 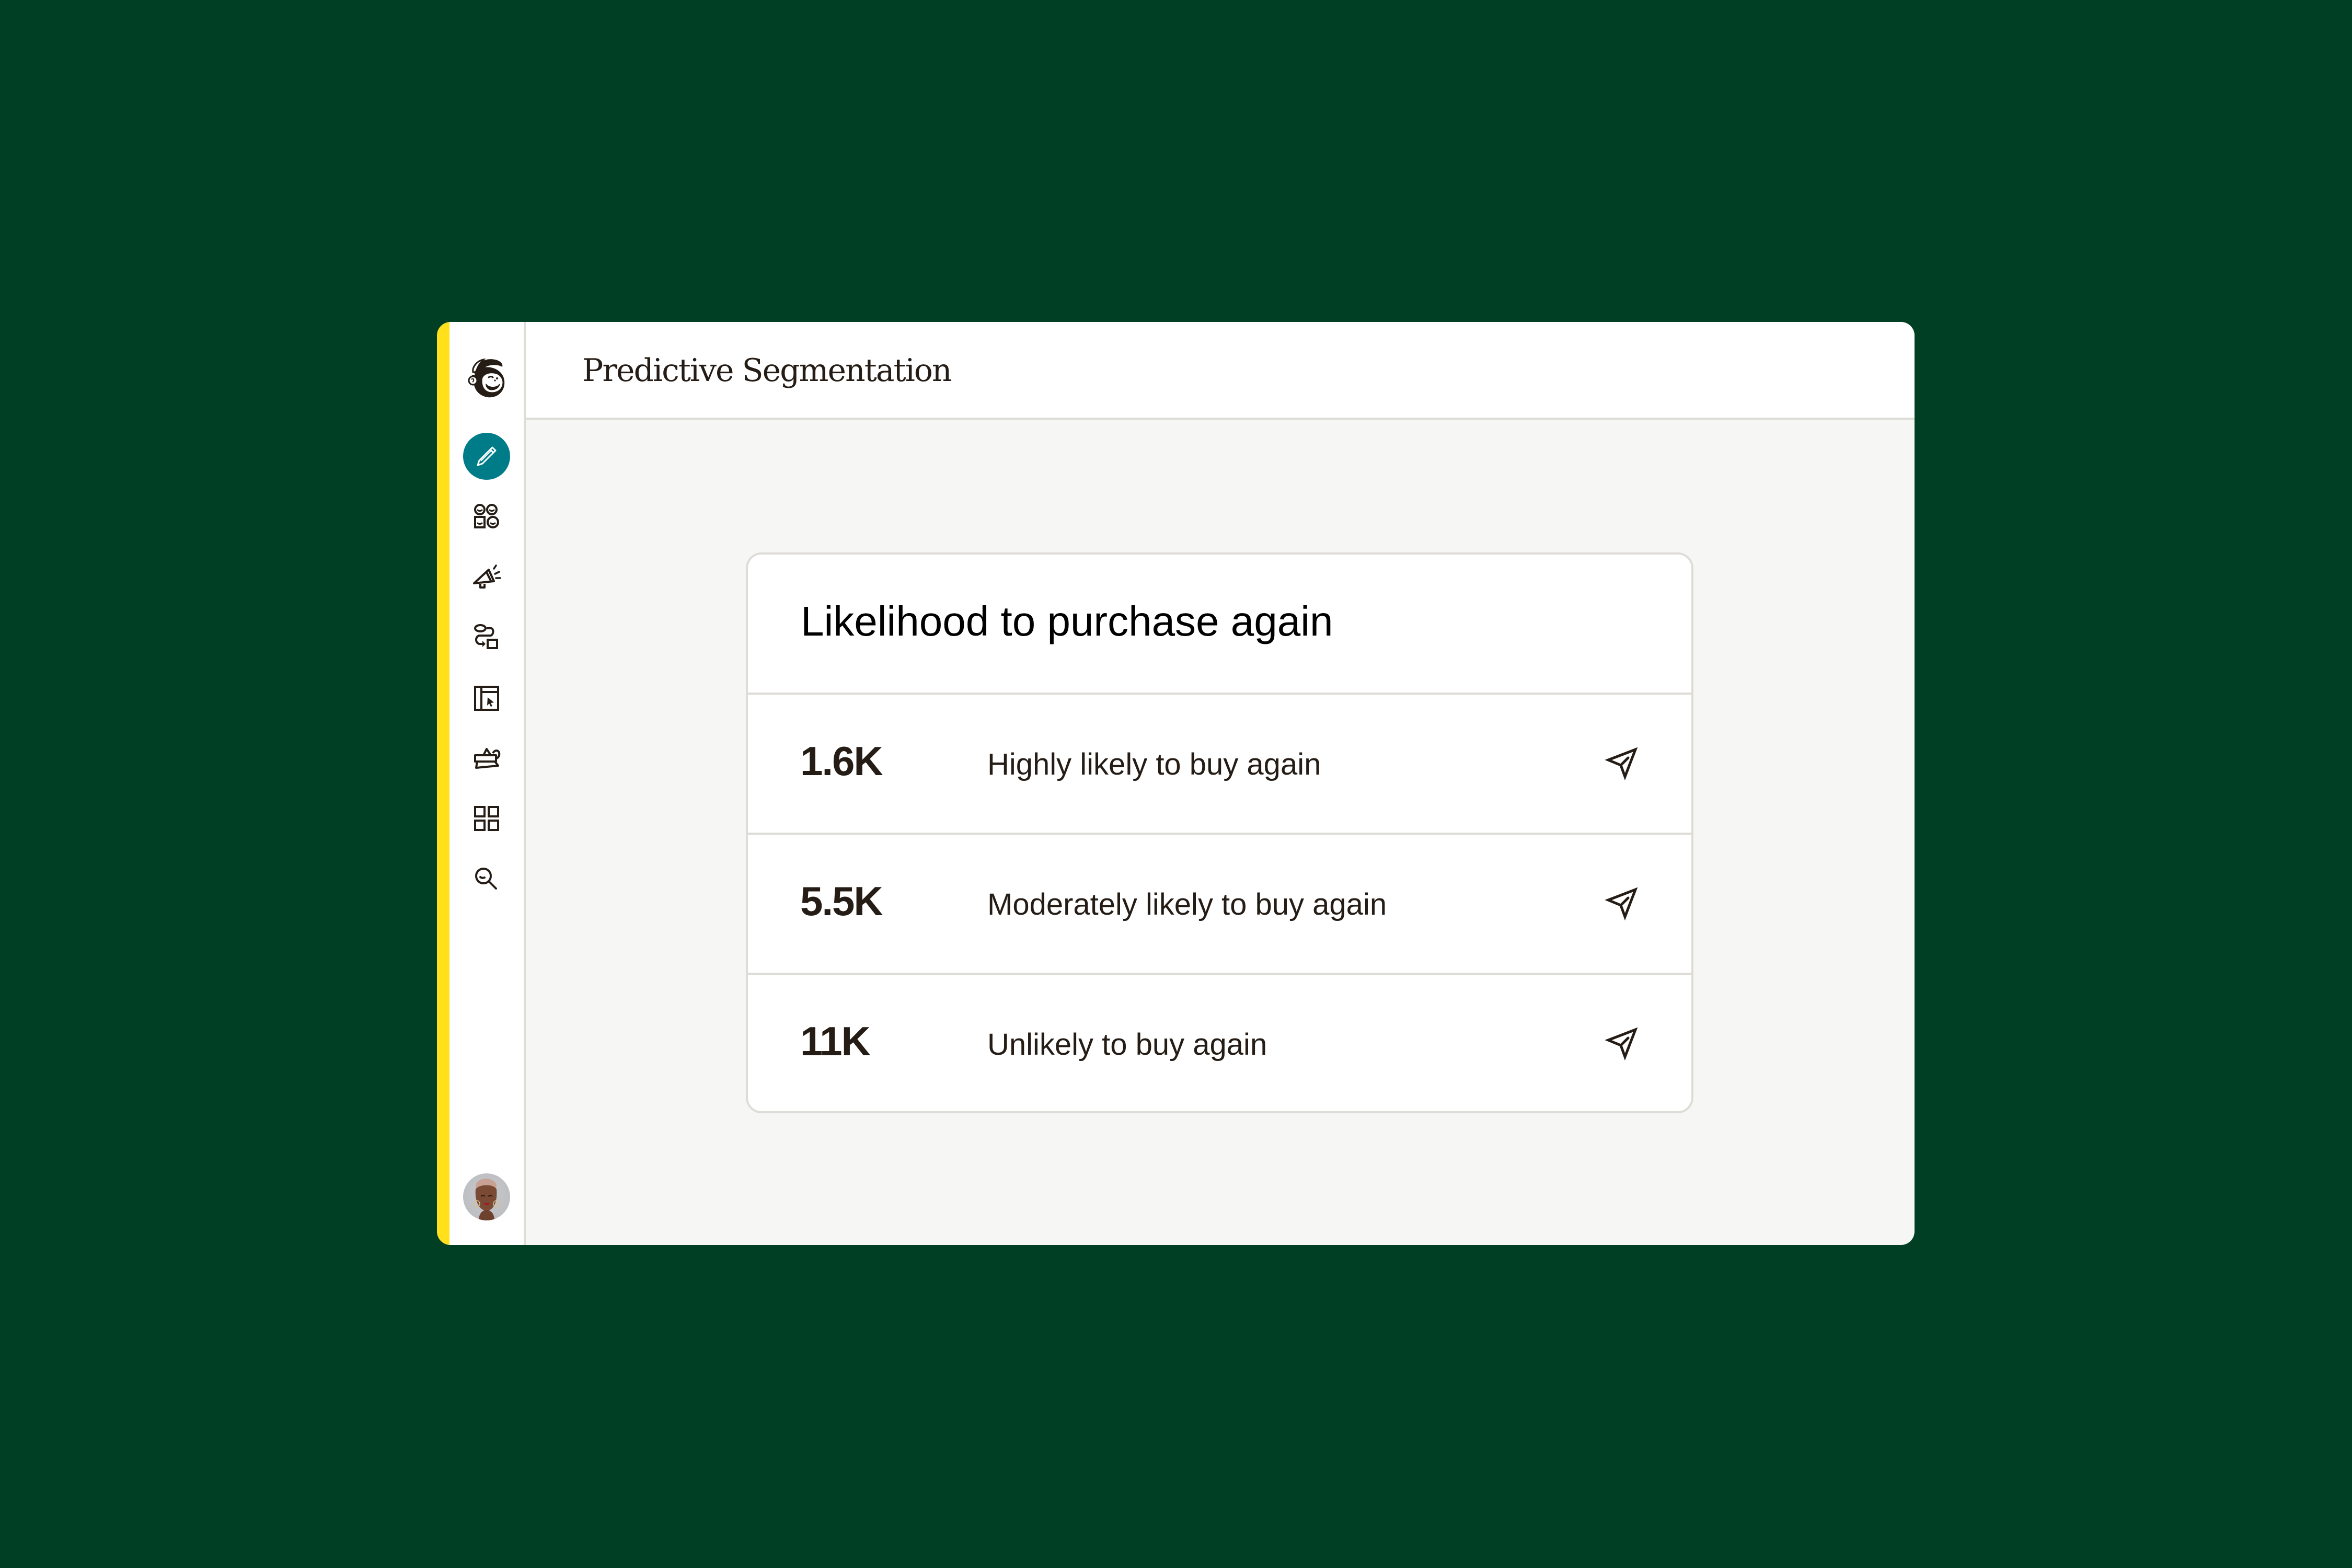 What do you see at coordinates (1187, 904) in the screenshot?
I see `segment-label: Moderately likely to buy again` at bounding box center [1187, 904].